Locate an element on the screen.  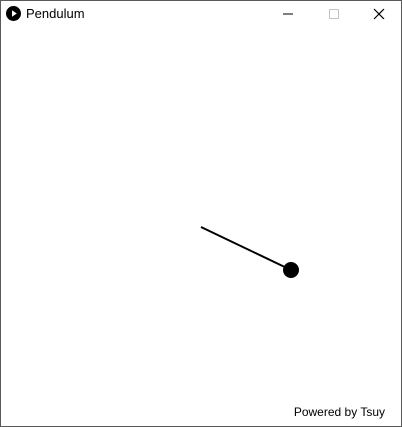
maximize-button is located at coordinates (334, 14).